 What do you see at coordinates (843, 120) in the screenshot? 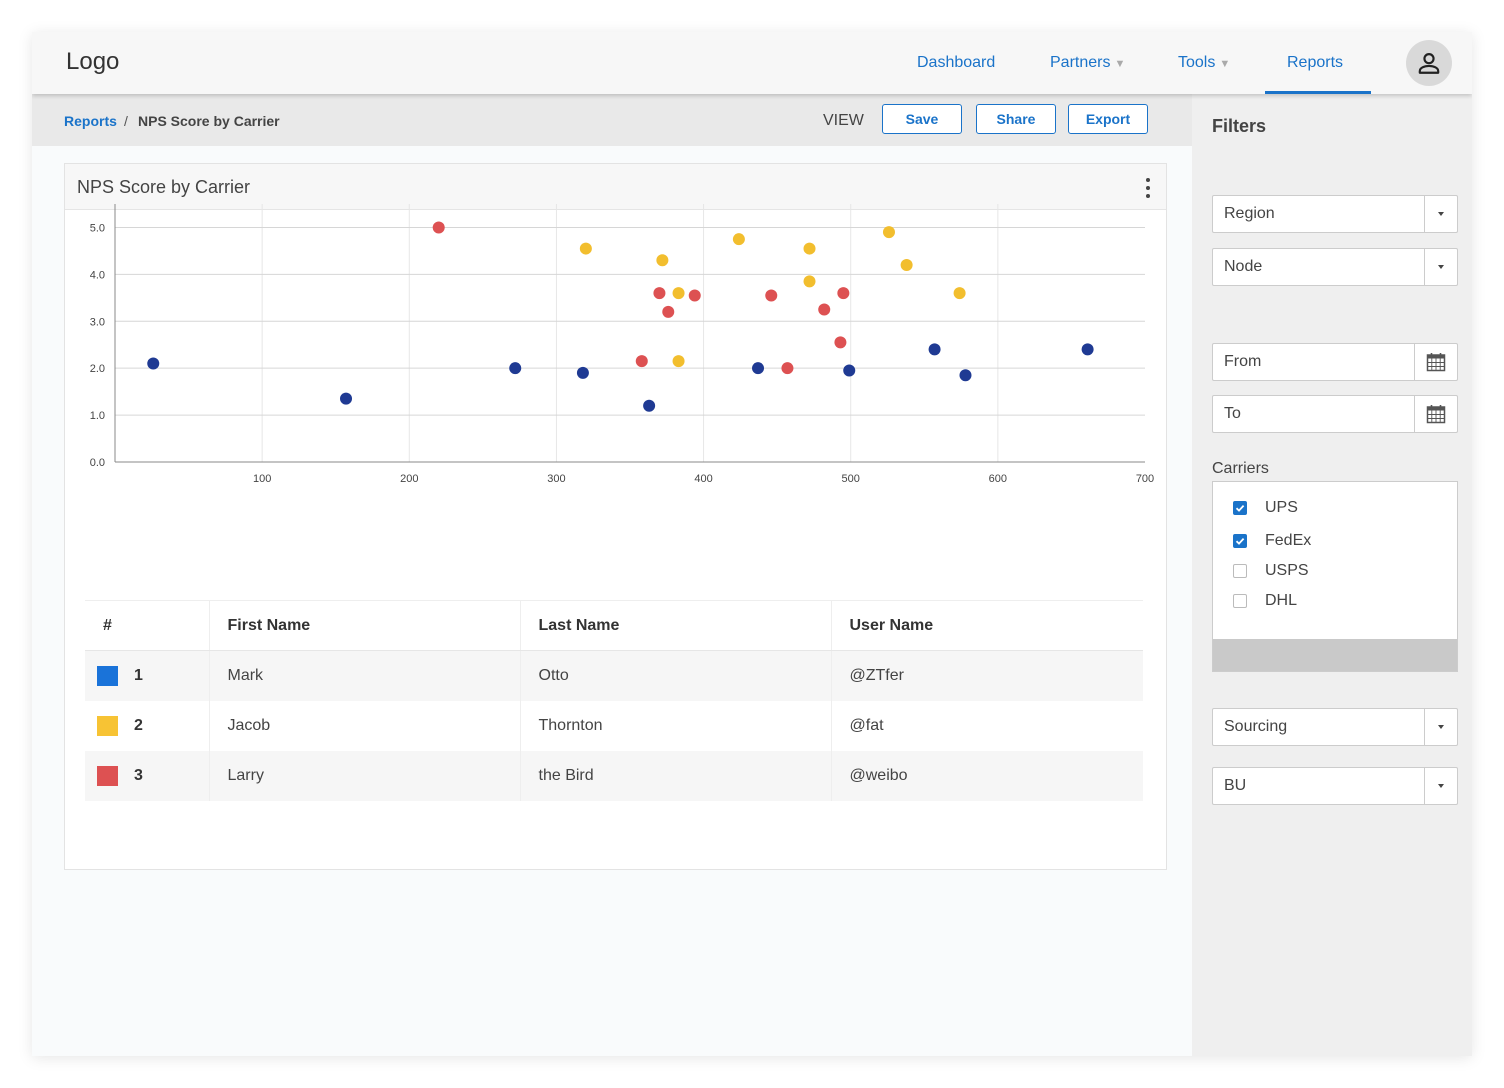
I see `view-label: VIEW` at bounding box center [843, 120].